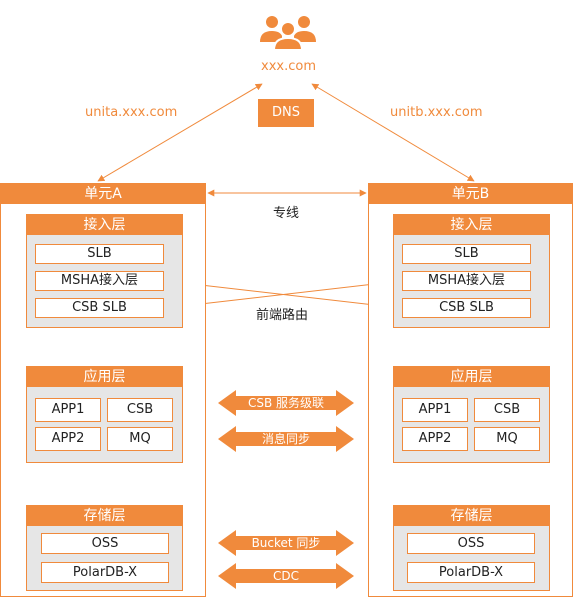 This screenshot has width=573, height=597. Describe the element at coordinates (104, 516) in the screenshot. I see `unit-a-storage-title: 存储层` at that location.